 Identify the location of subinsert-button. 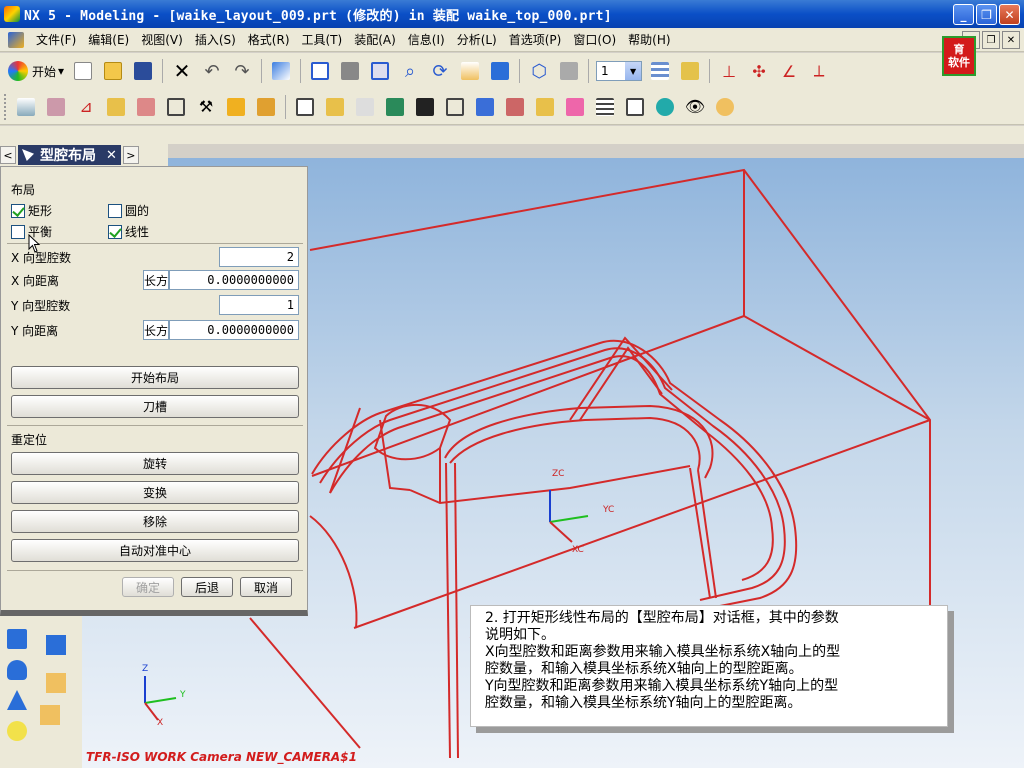
(395, 107).